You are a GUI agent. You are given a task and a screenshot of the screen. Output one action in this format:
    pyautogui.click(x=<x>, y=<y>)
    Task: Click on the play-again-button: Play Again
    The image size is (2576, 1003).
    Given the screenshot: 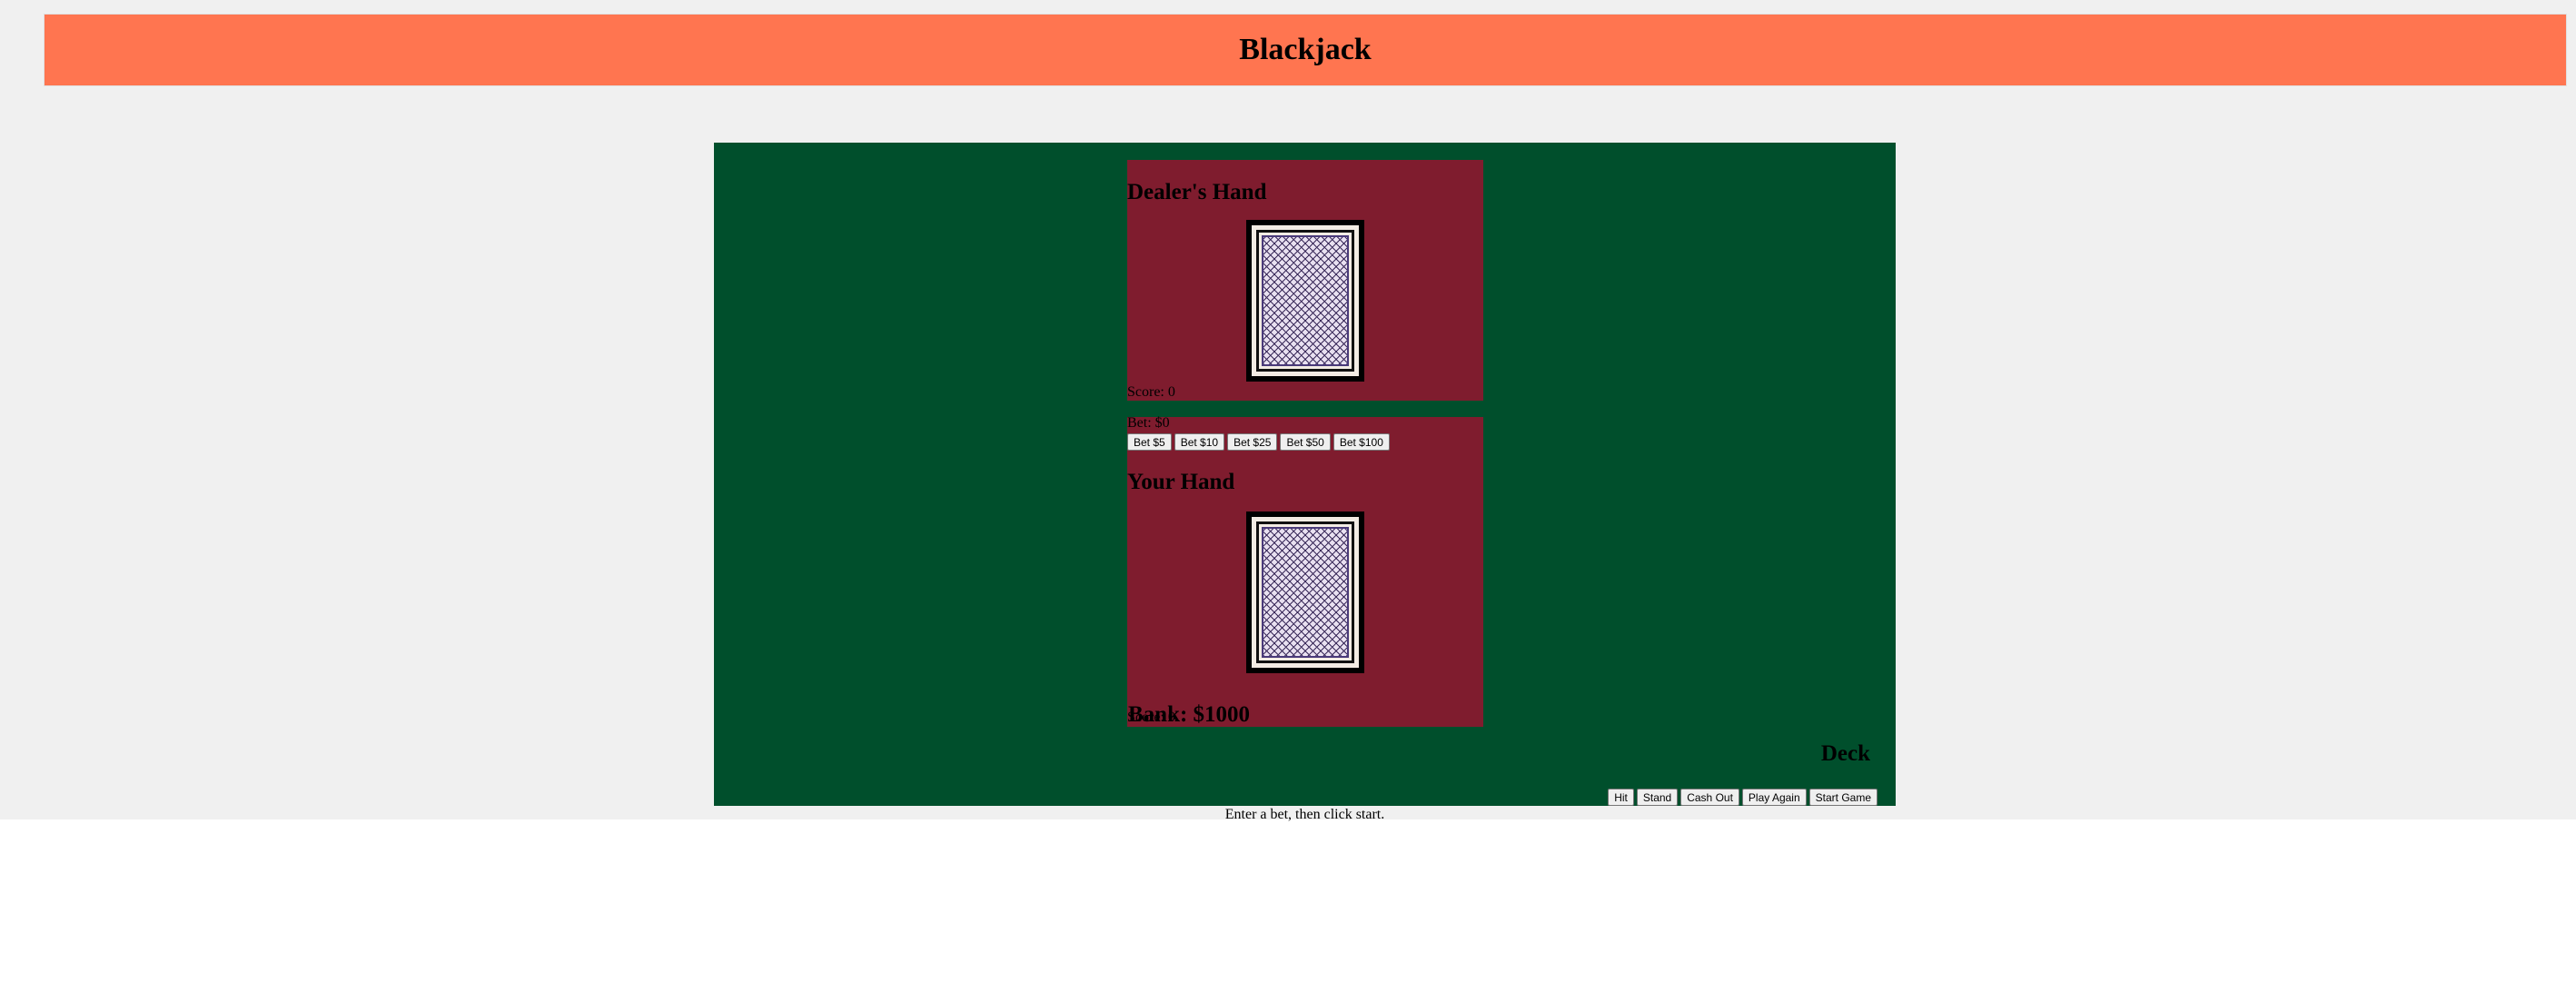 What is the action you would take?
    pyautogui.click(x=1774, y=798)
    